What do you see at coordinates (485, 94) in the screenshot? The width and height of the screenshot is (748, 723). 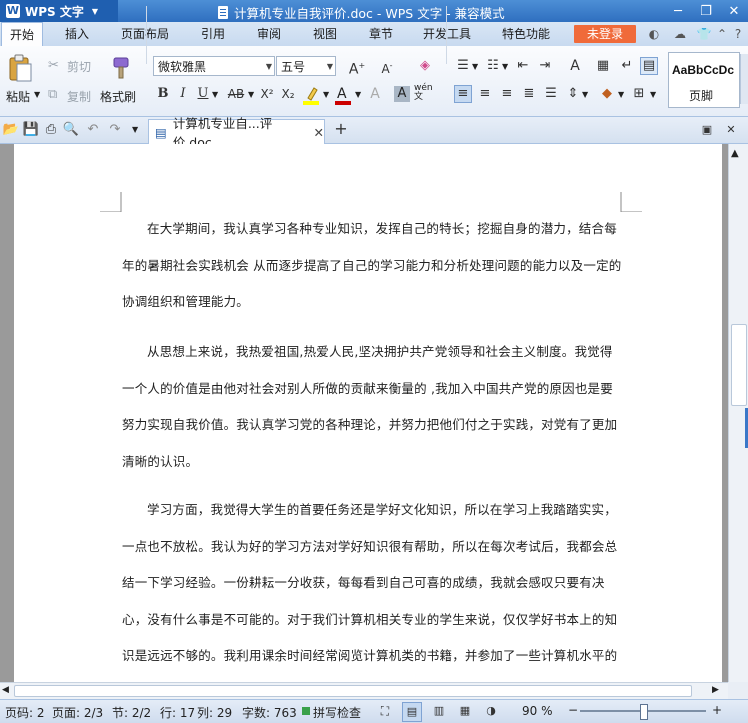 I see `align-center-icon: ≡` at bounding box center [485, 94].